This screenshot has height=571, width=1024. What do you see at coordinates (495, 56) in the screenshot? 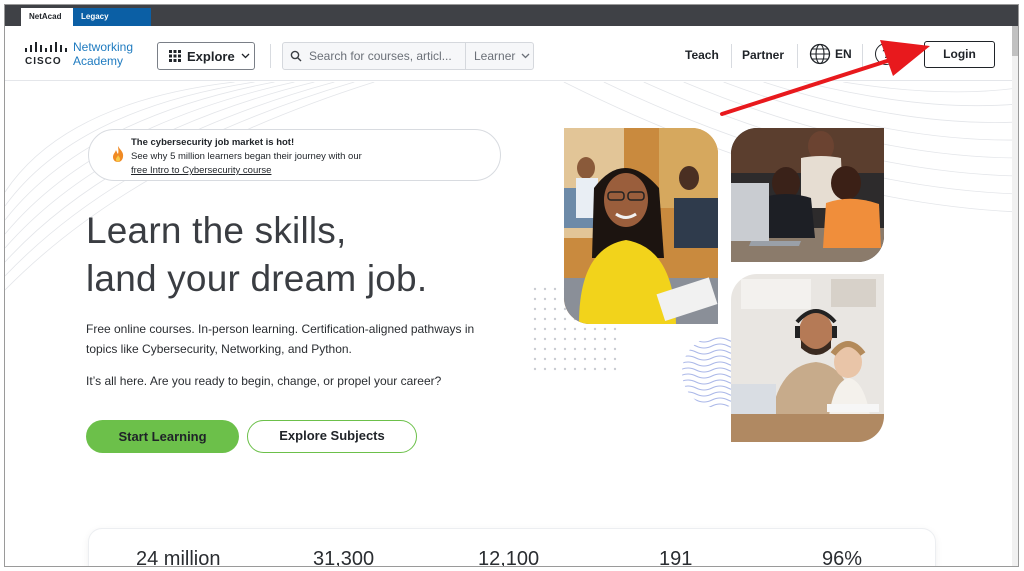
I see `role-select-value: Learner` at bounding box center [495, 56].